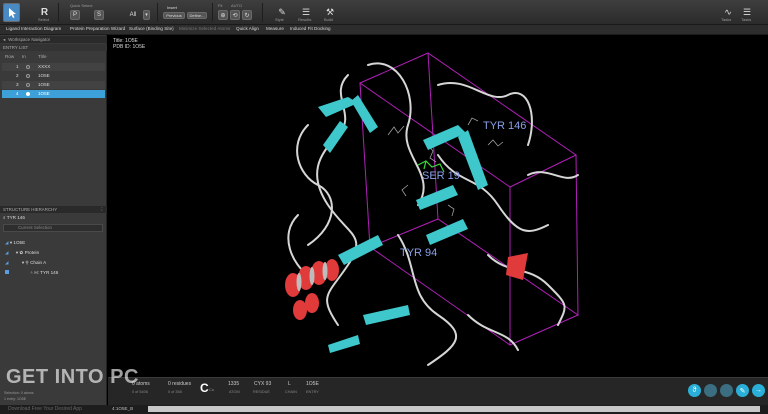 The width and height of the screenshot is (768, 414). What do you see at coordinates (44, 66) in the screenshot?
I see `entry-title: XXXX` at bounding box center [44, 66].